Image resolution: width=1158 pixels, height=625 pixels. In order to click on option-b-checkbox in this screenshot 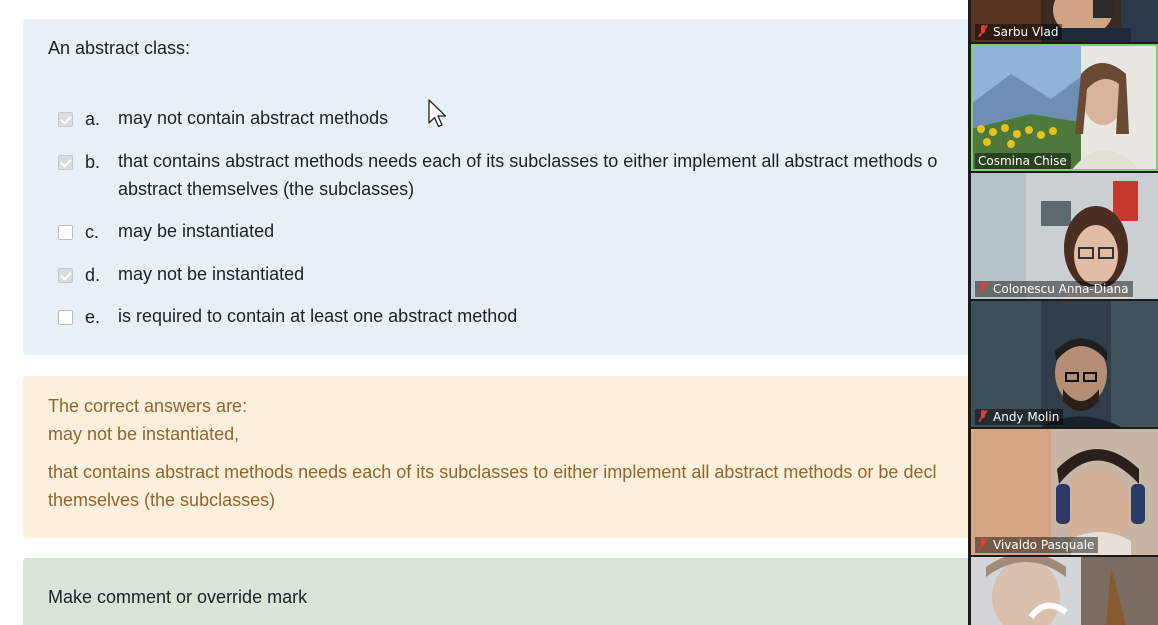, I will do `click(65, 162)`.